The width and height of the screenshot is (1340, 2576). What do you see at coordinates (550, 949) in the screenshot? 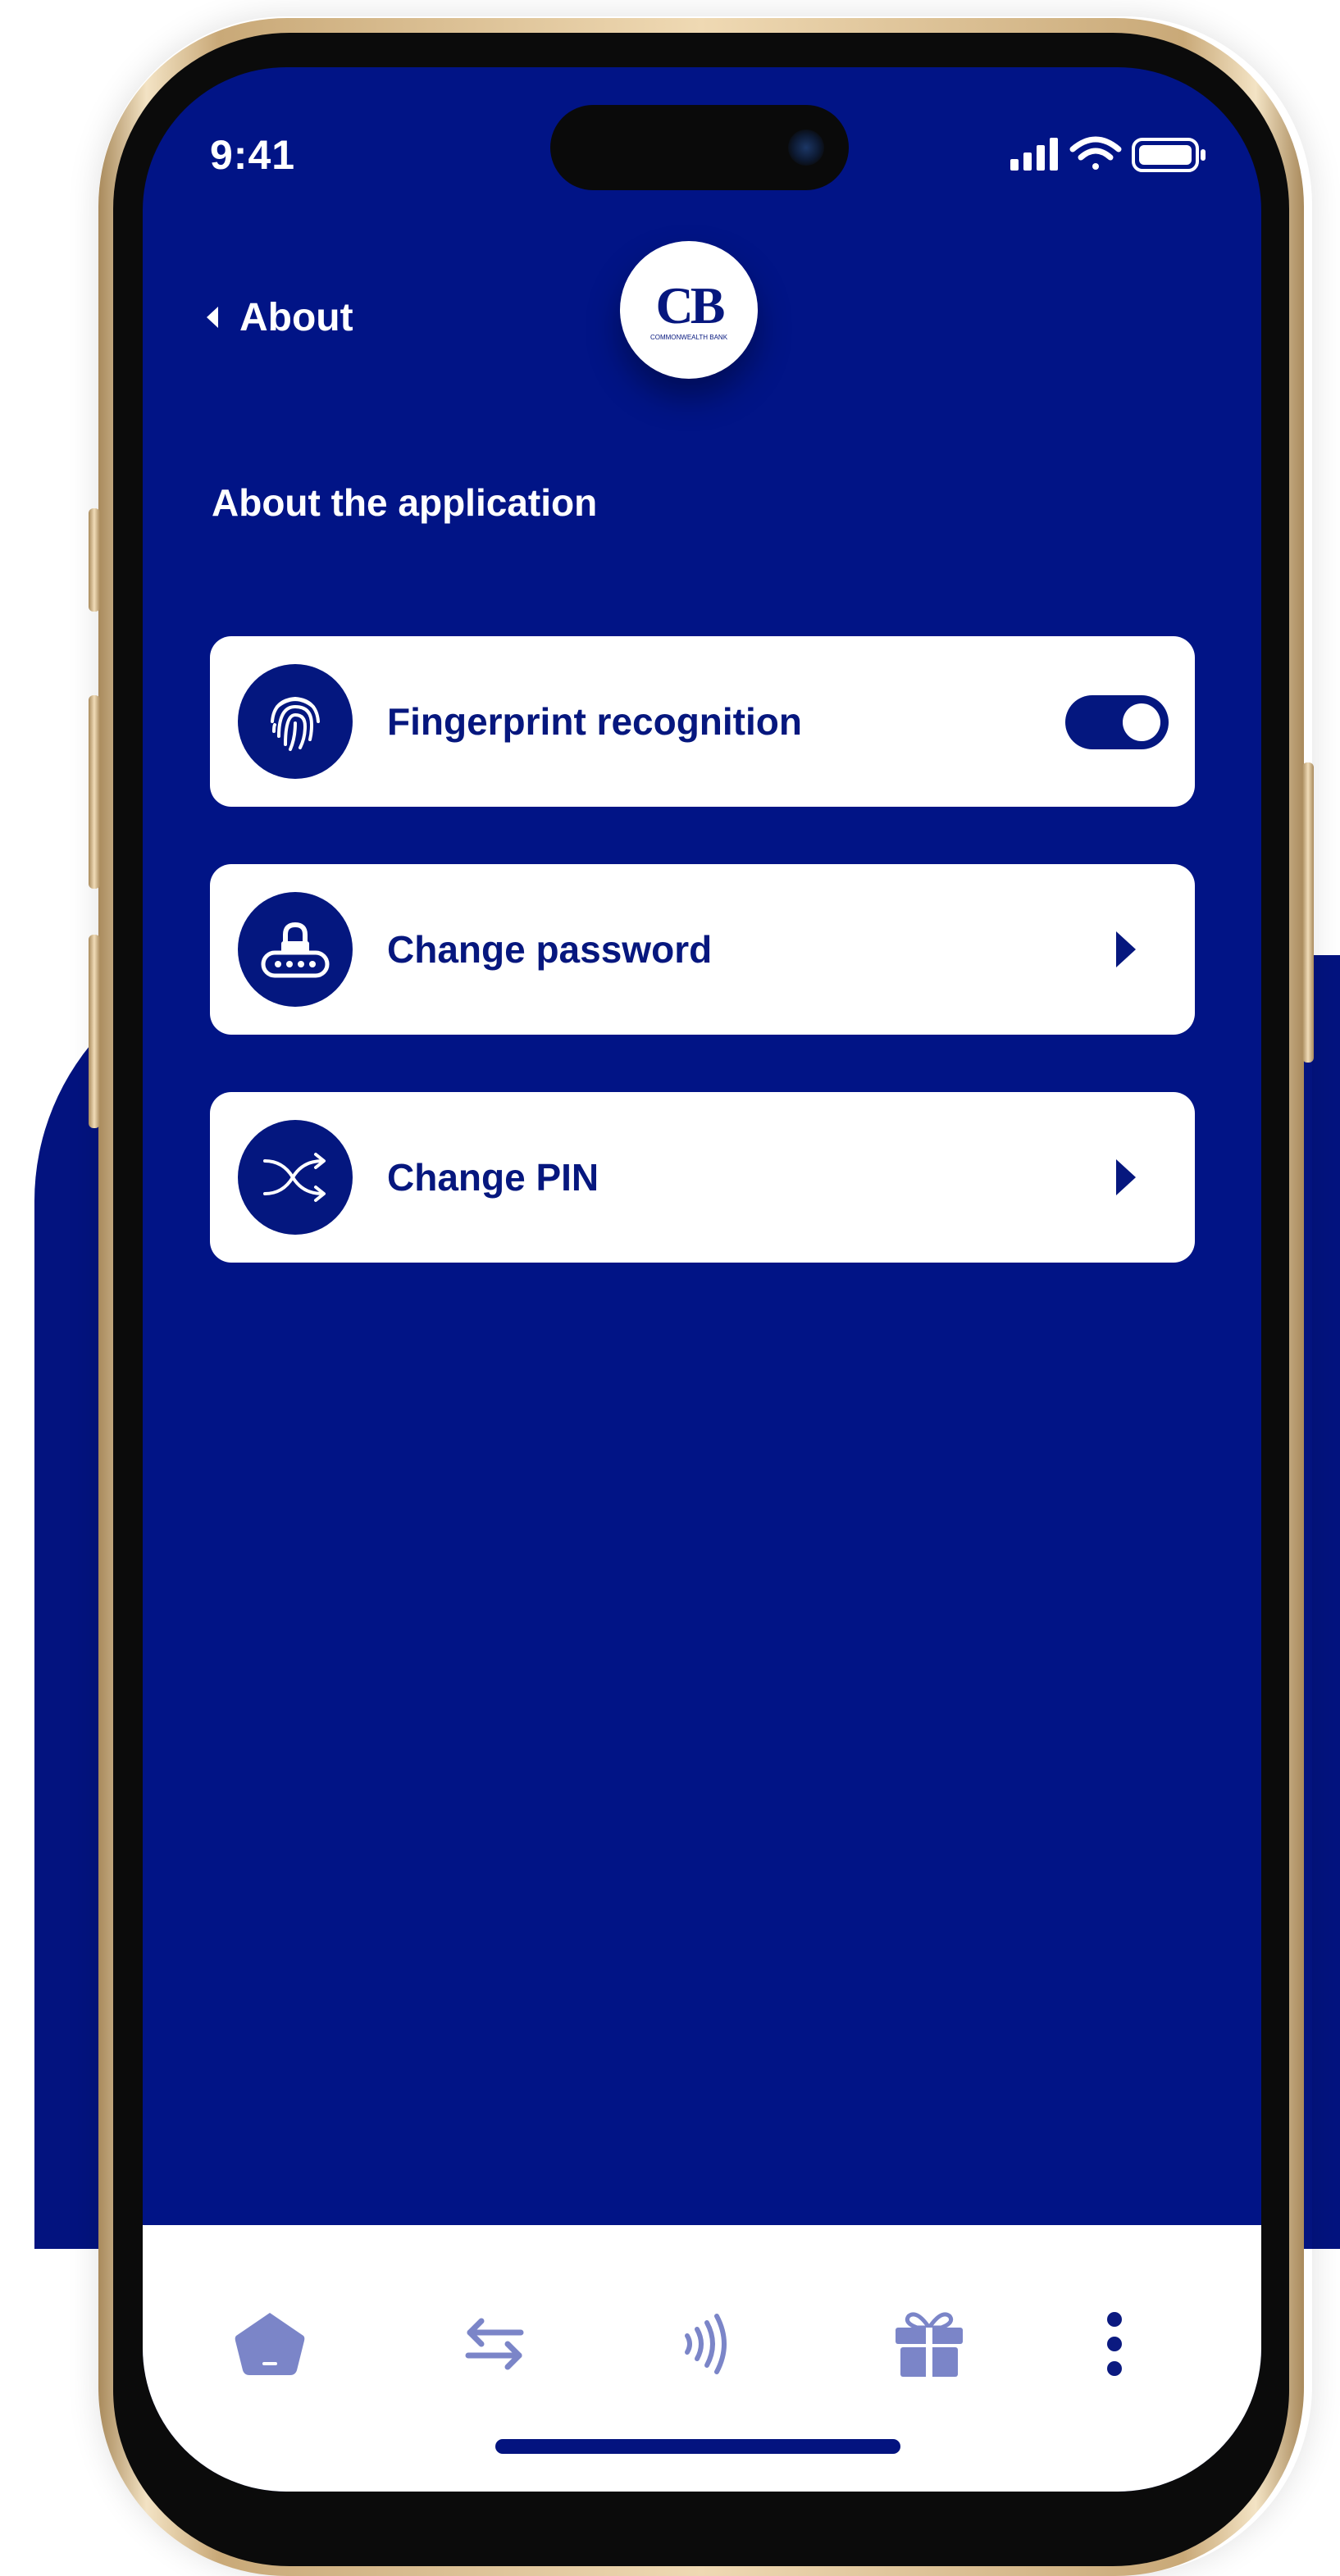
I see `settings-item-label: Change password` at bounding box center [550, 949].